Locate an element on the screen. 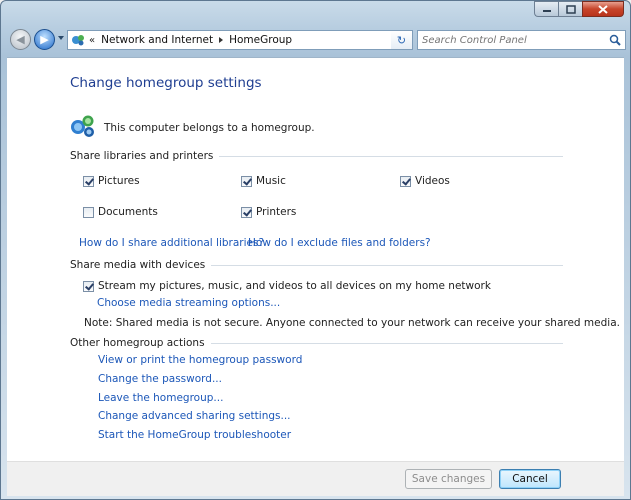 This screenshot has width=631, height=500. link-homegroup-troubleshooter: Start the HomeGroup troubleshooter is located at coordinates (194, 435).